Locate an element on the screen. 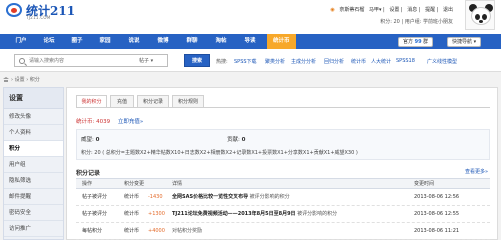 Image resolution: width=501 pixels, height=240 pixels. official-count: 99 is located at coordinates (418, 42).